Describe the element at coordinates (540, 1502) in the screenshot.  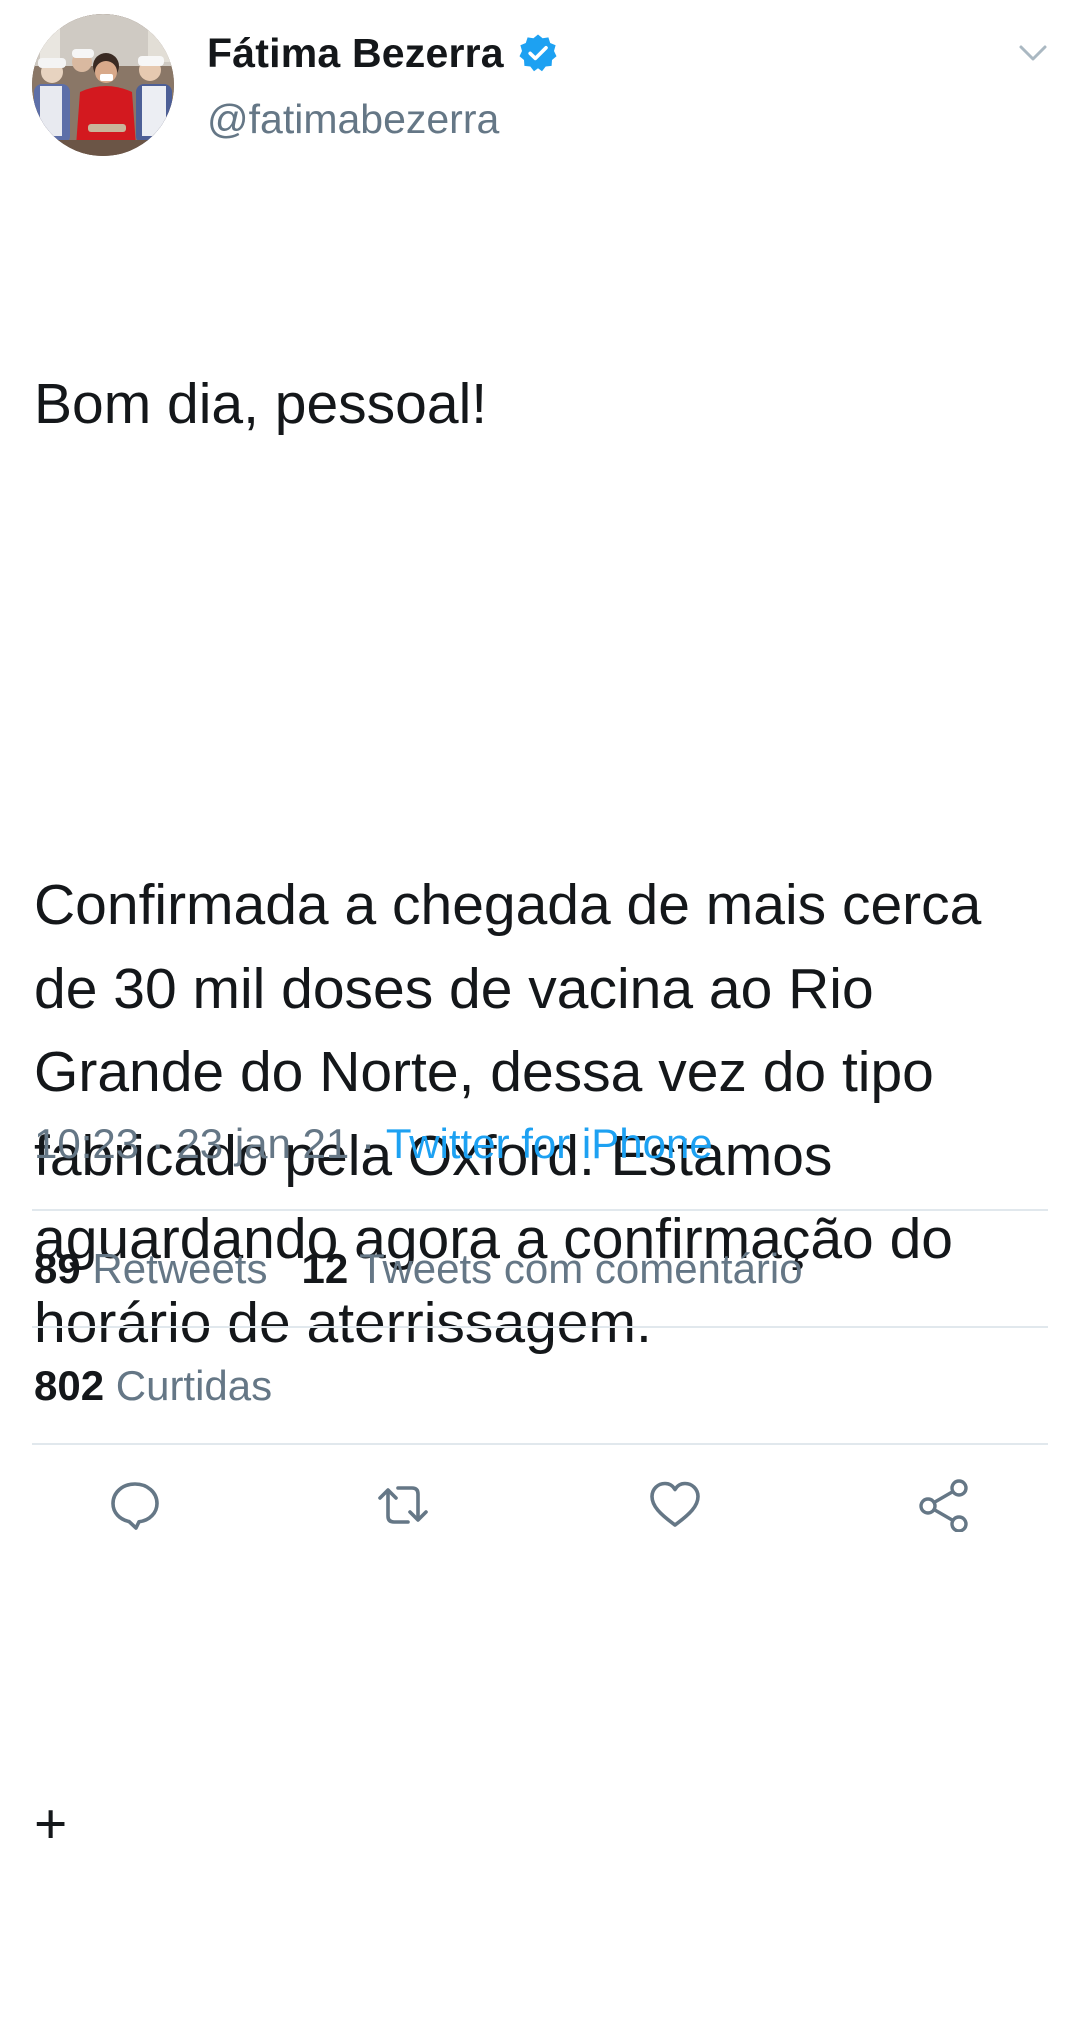
I see `tweet-action-bar` at that location.